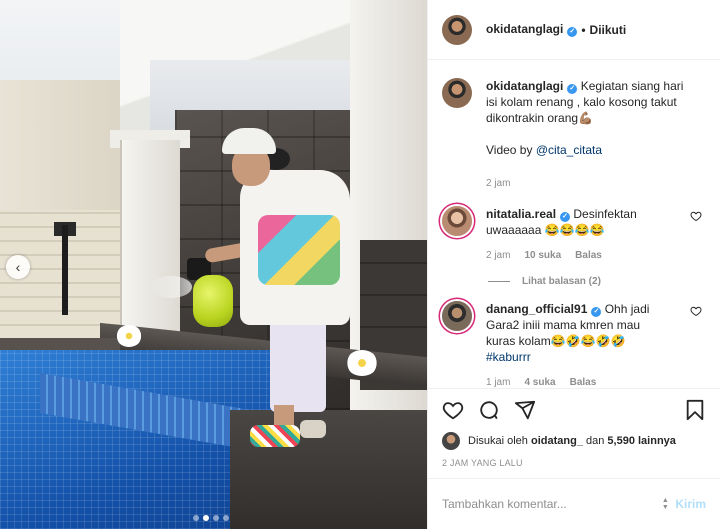 This screenshot has height=529, width=720. Describe the element at coordinates (489, 410) in the screenshot. I see `comment-icon` at that location.